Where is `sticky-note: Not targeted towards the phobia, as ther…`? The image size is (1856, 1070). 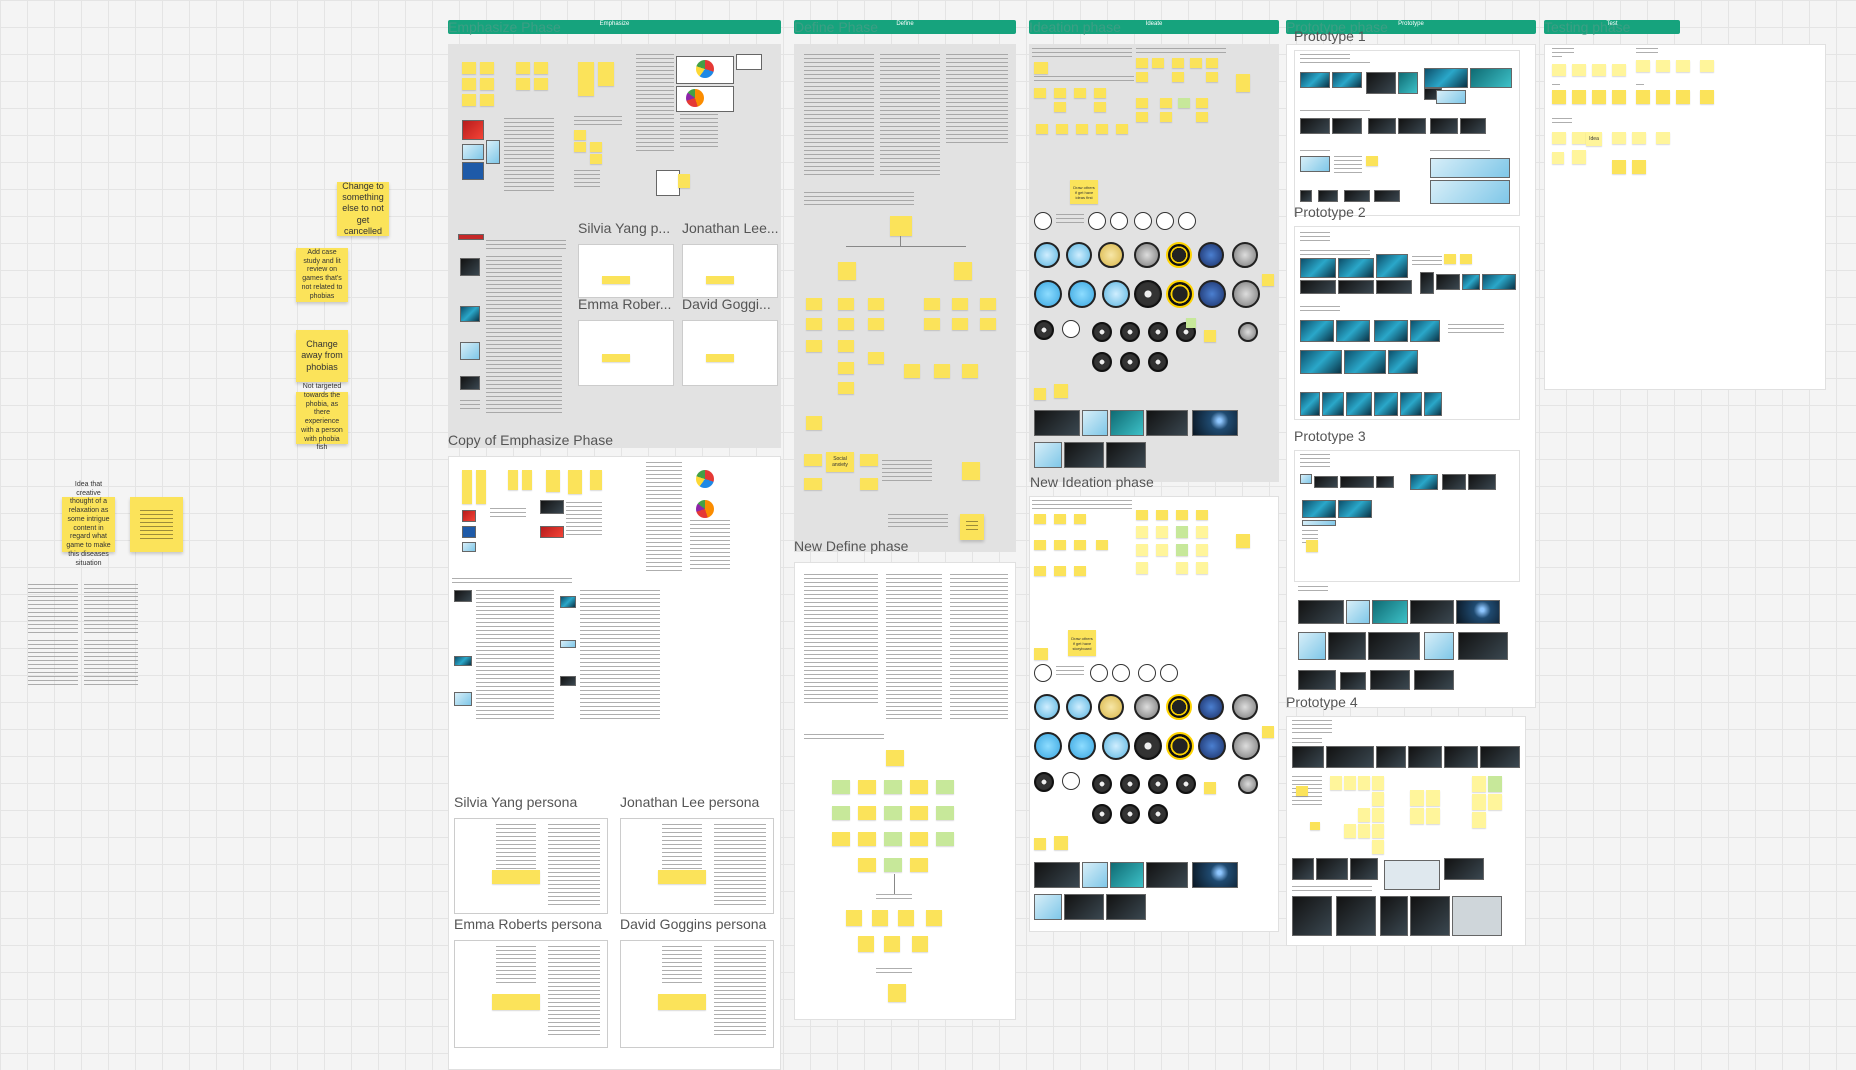 sticky-note: Not targeted towards the phobia, as ther… is located at coordinates (322, 417).